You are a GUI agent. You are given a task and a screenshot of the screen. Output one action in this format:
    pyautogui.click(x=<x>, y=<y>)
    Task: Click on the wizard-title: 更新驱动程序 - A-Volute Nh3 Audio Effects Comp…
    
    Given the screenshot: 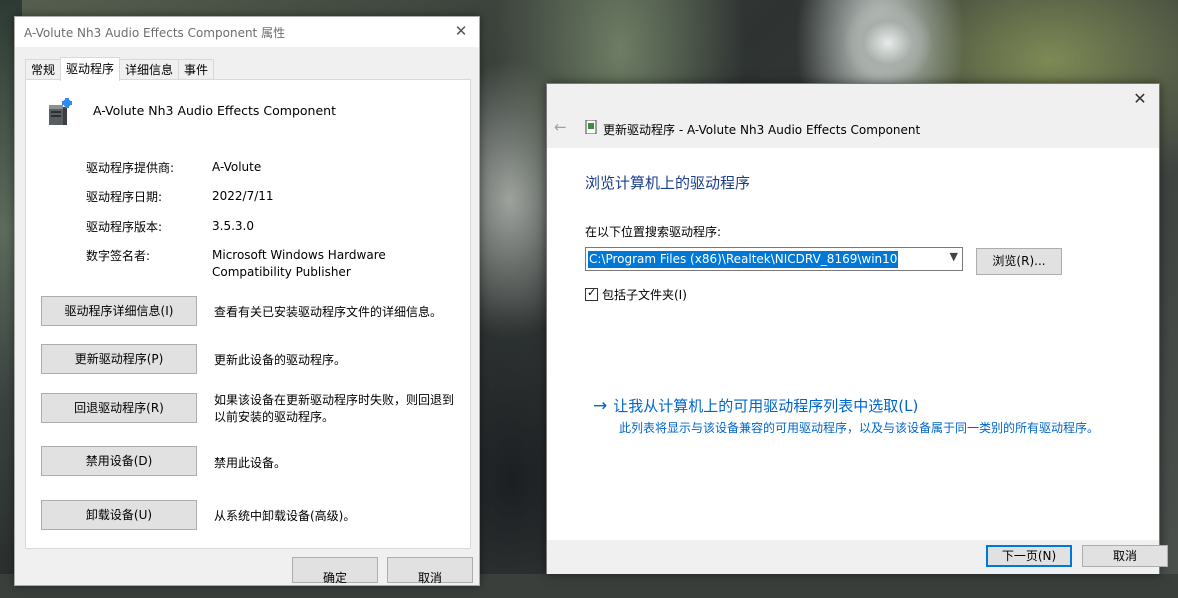 What is the action you would take?
    pyautogui.click(x=762, y=130)
    